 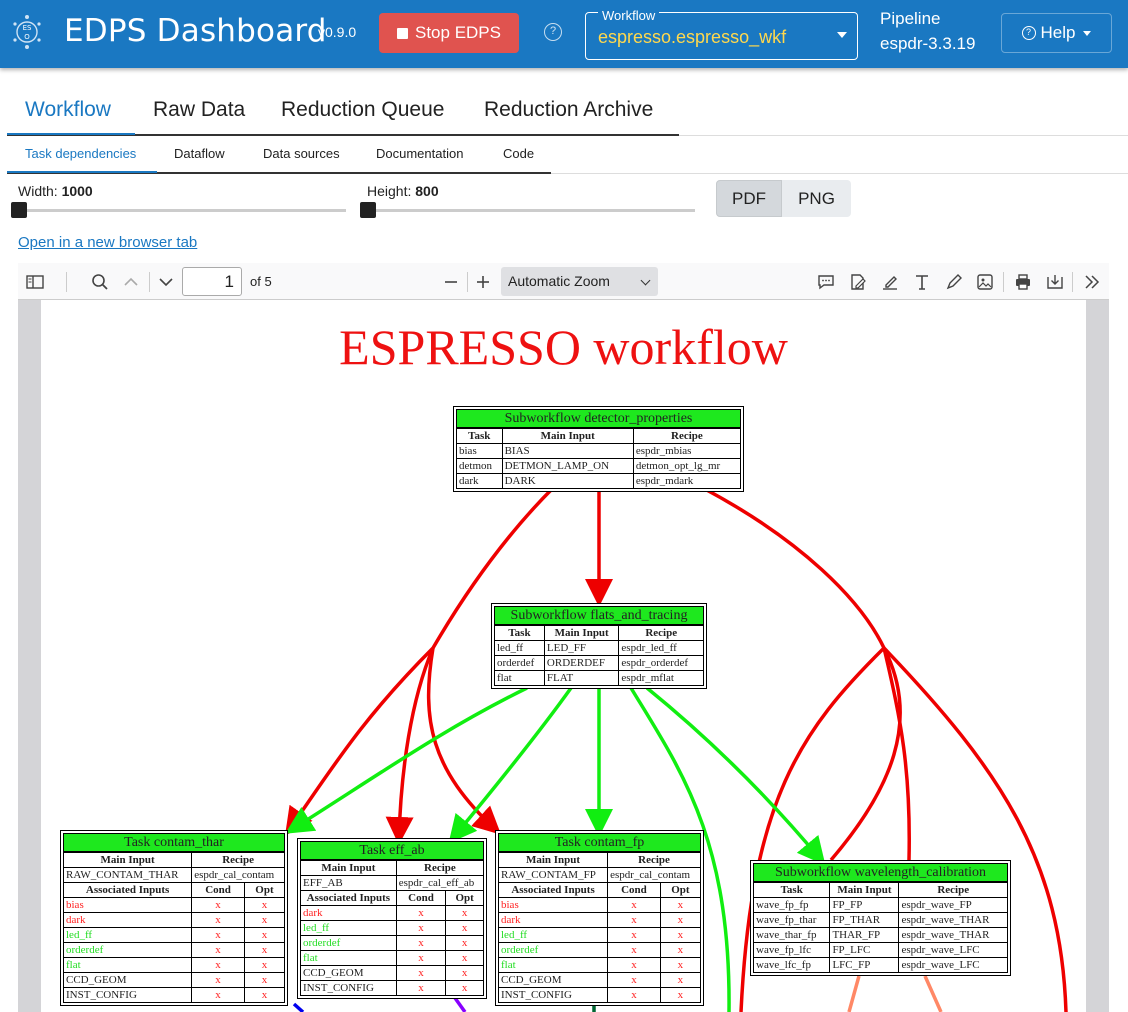 I want to click on subtab-documentation: Documentation, so click(x=419, y=153).